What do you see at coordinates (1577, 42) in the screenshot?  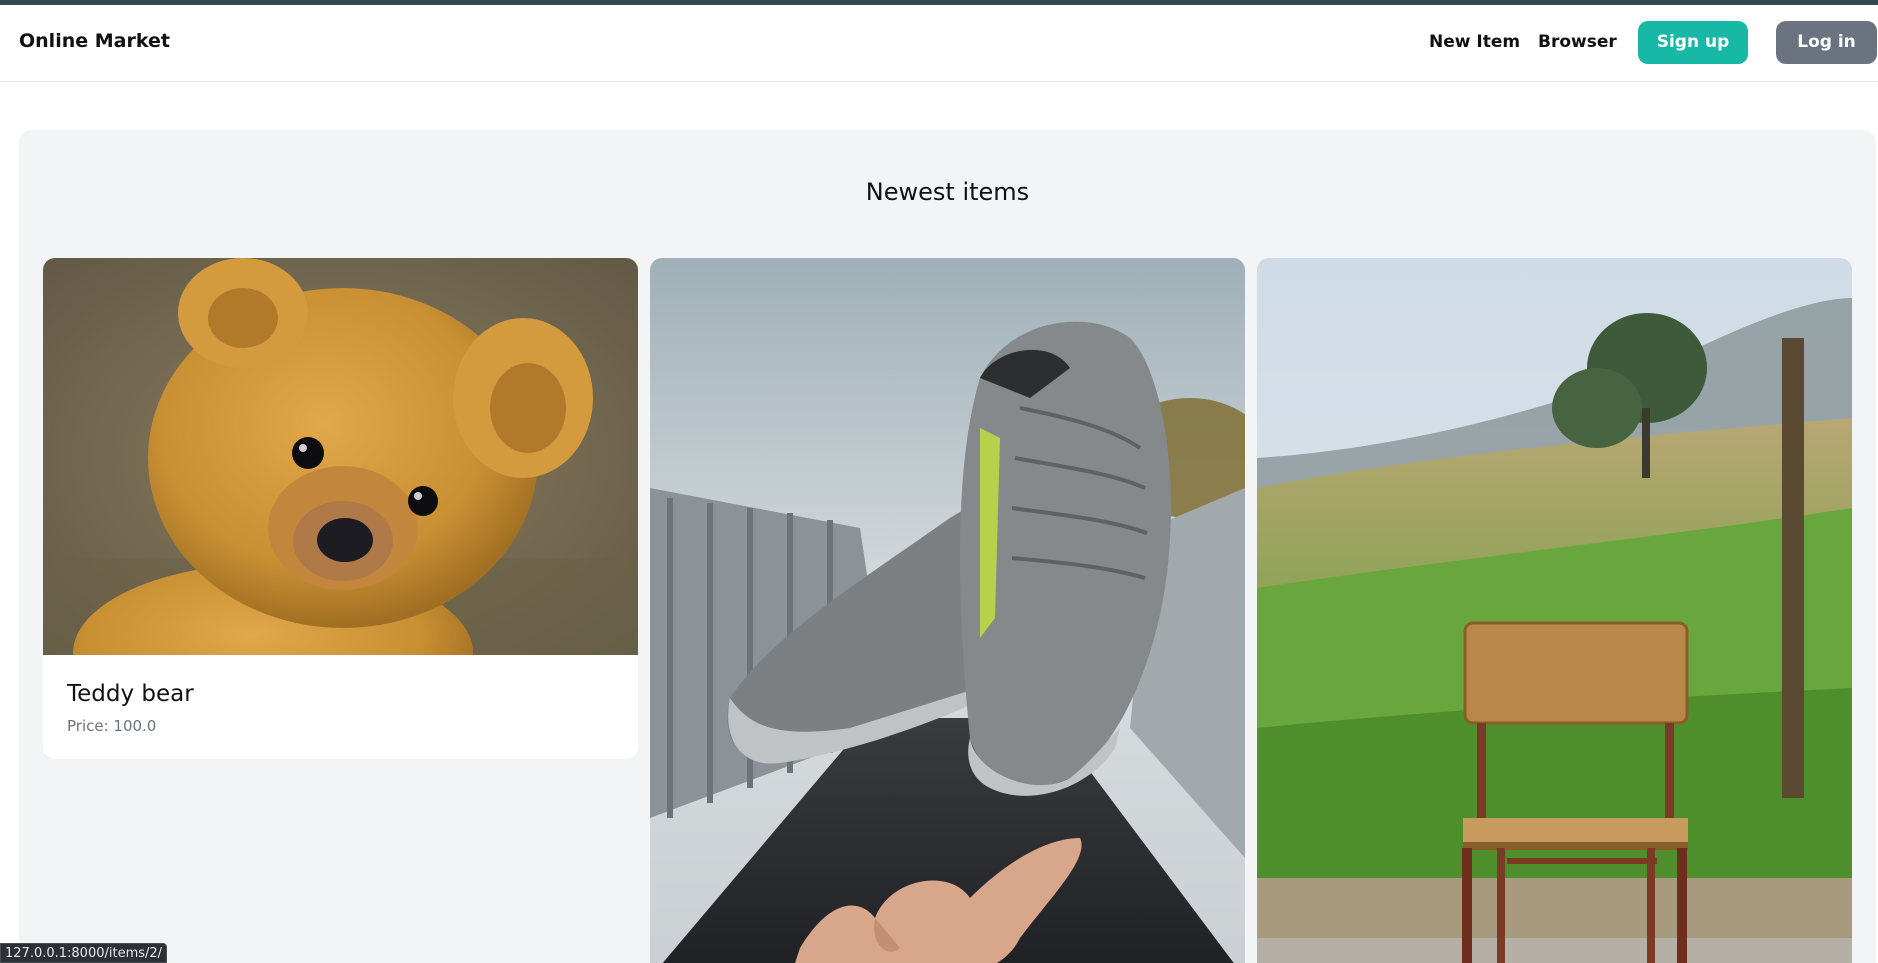 I see `nav-browser-link: Browser` at bounding box center [1577, 42].